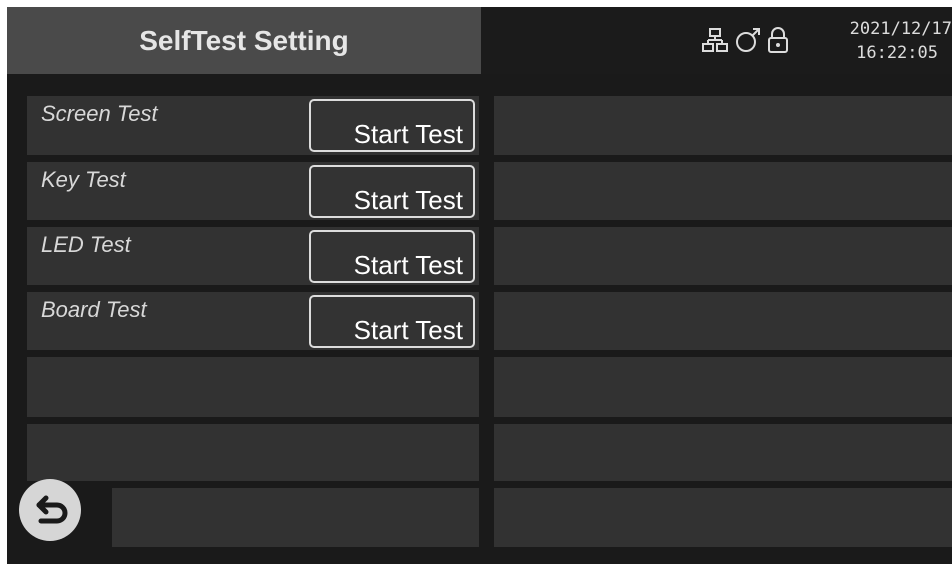 The height and width of the screenshot is (570, 952). I want to click on usb-icon, so click(748, 40).